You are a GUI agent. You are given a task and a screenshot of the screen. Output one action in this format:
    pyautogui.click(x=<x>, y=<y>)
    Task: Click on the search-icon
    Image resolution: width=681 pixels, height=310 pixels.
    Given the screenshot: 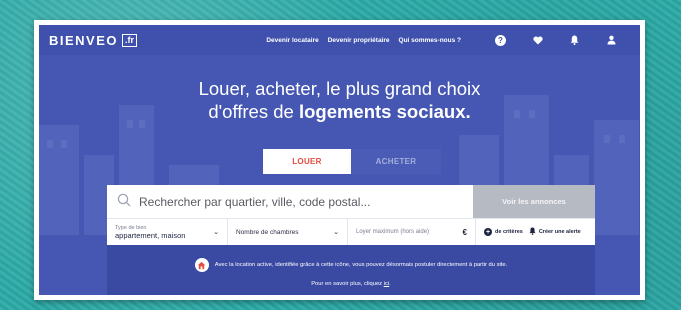 What is the action you would take?
    pyautogui.click(x=124, y=201)
    